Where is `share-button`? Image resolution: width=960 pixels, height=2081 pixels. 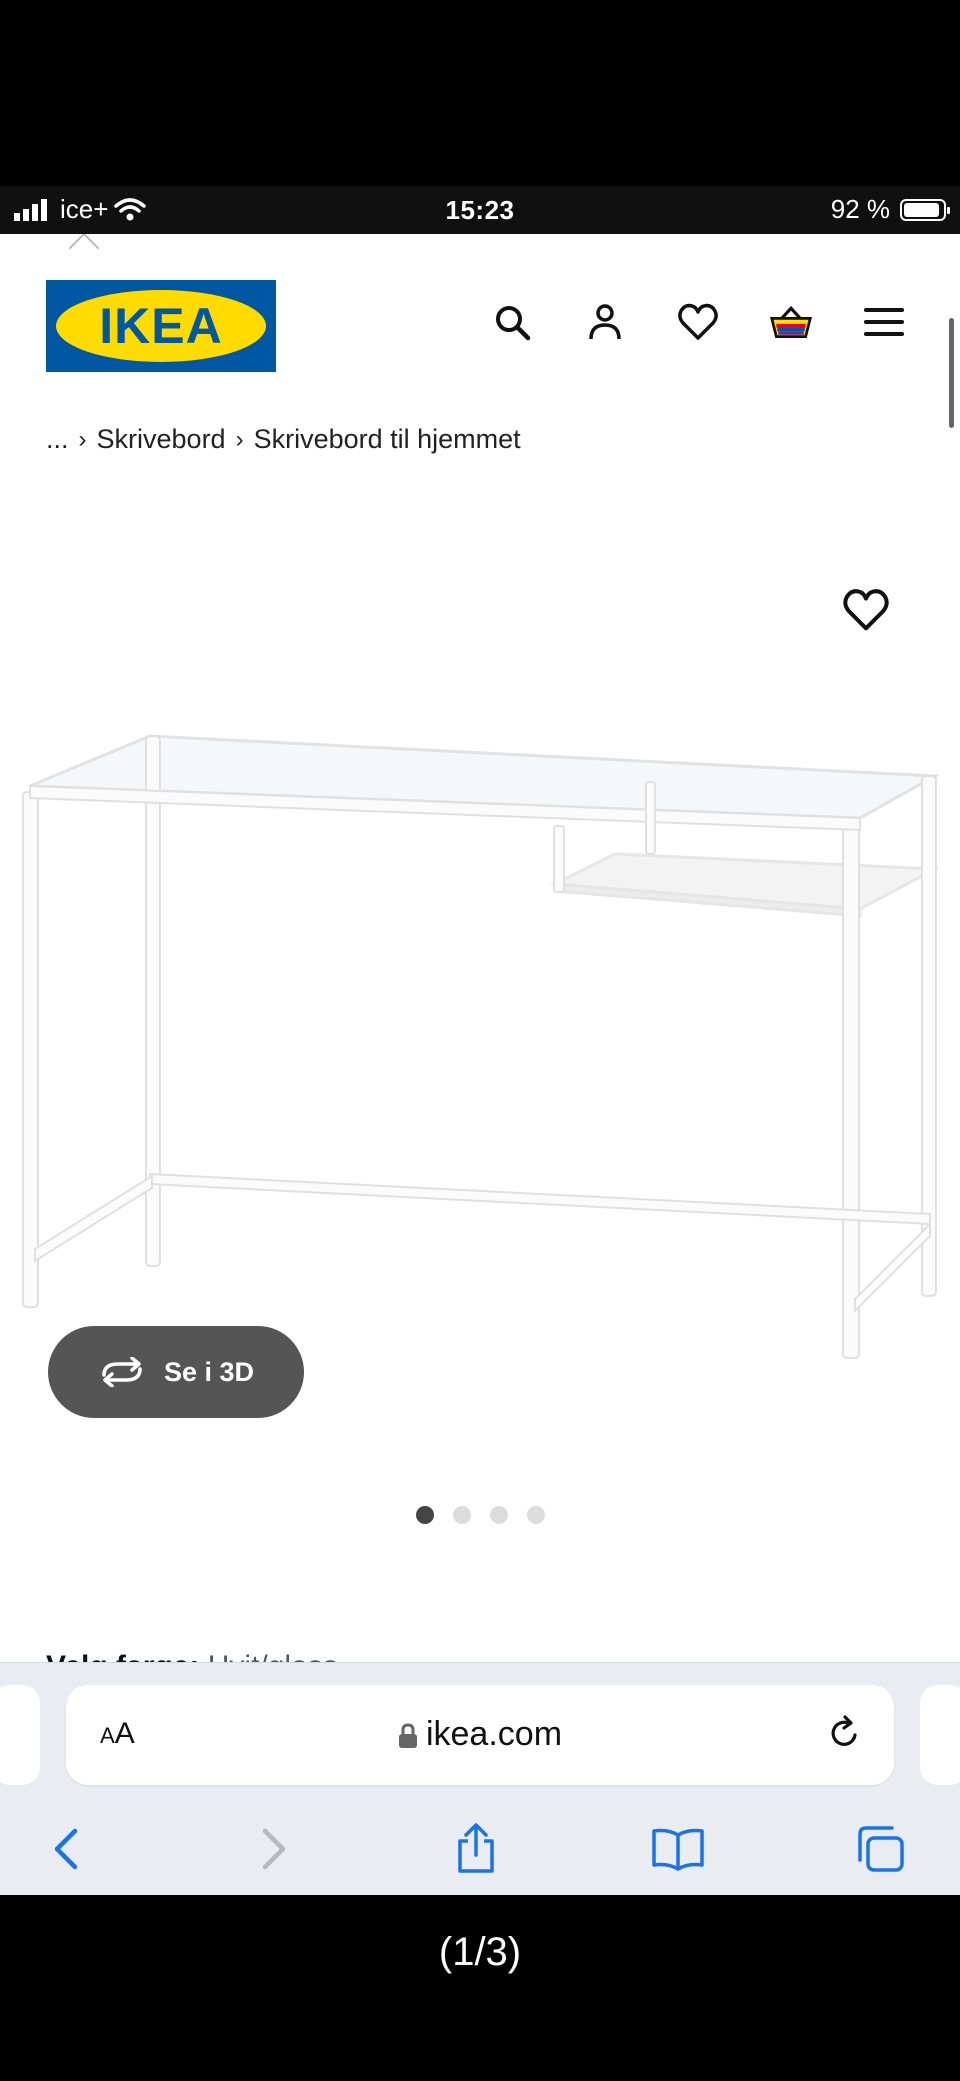
share-button is located at coordinates (476, 1849).